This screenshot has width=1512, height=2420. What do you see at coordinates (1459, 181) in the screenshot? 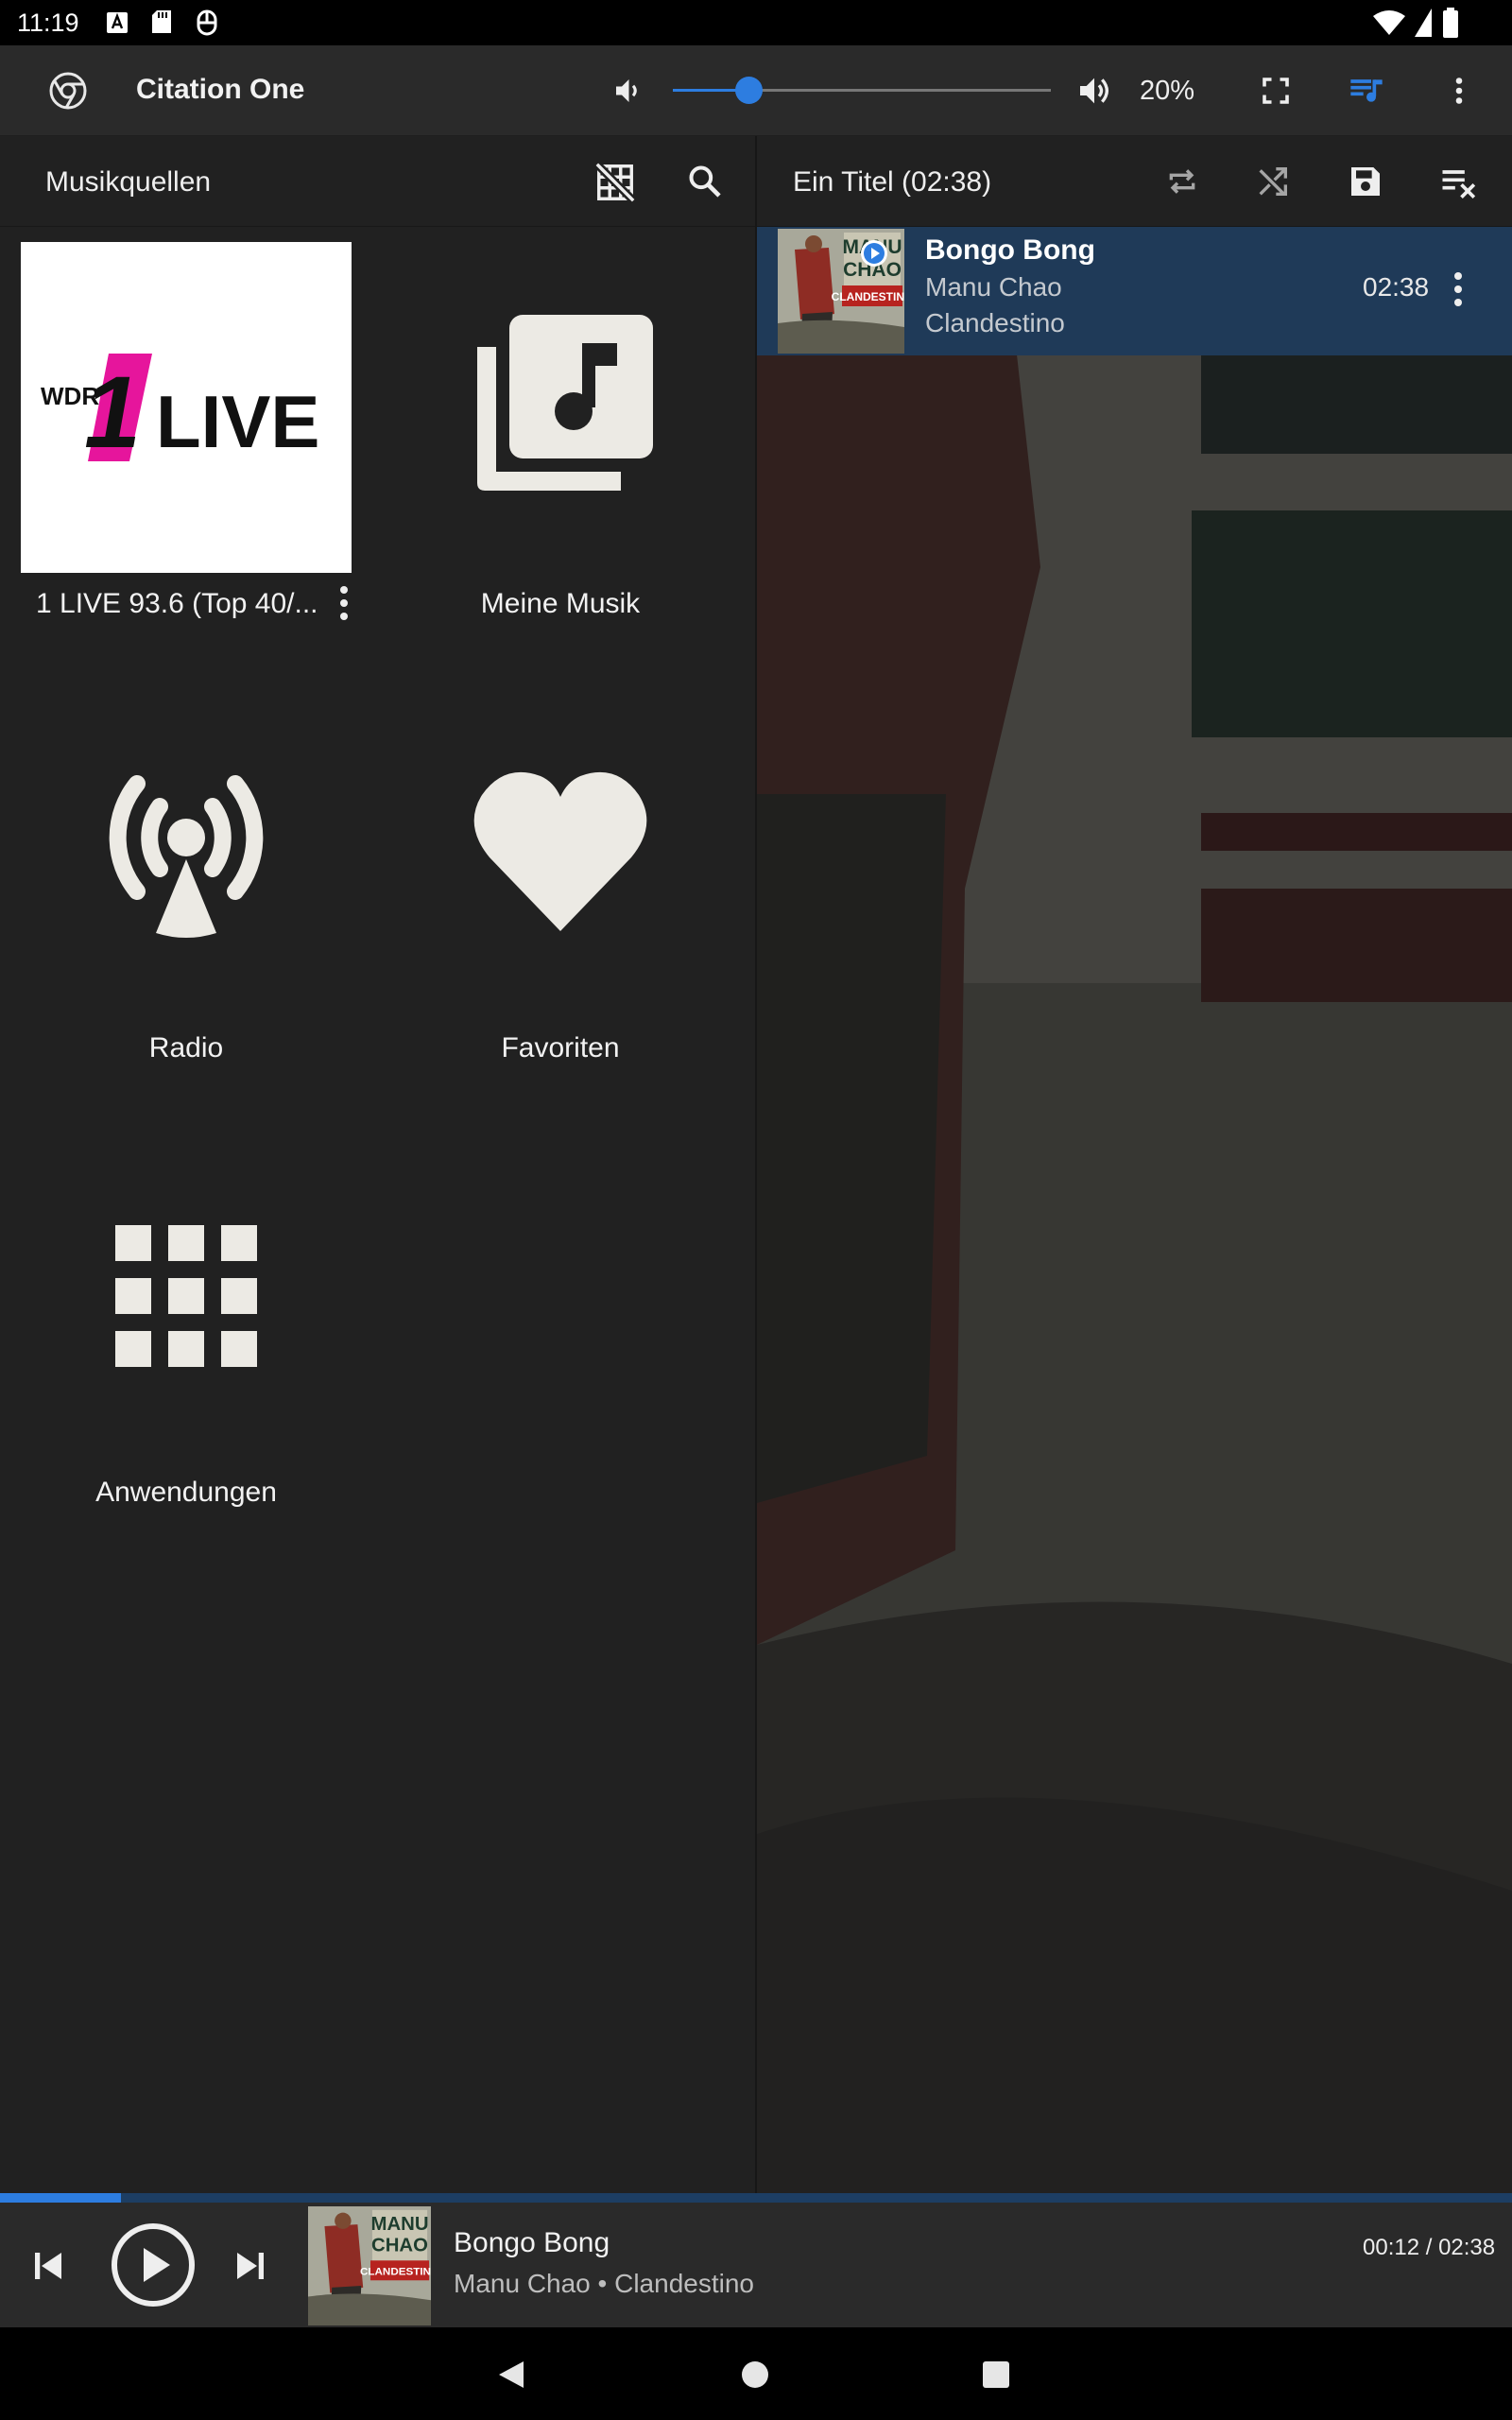
I see `clear-queue-icon` at bounding box center [1459, 181].